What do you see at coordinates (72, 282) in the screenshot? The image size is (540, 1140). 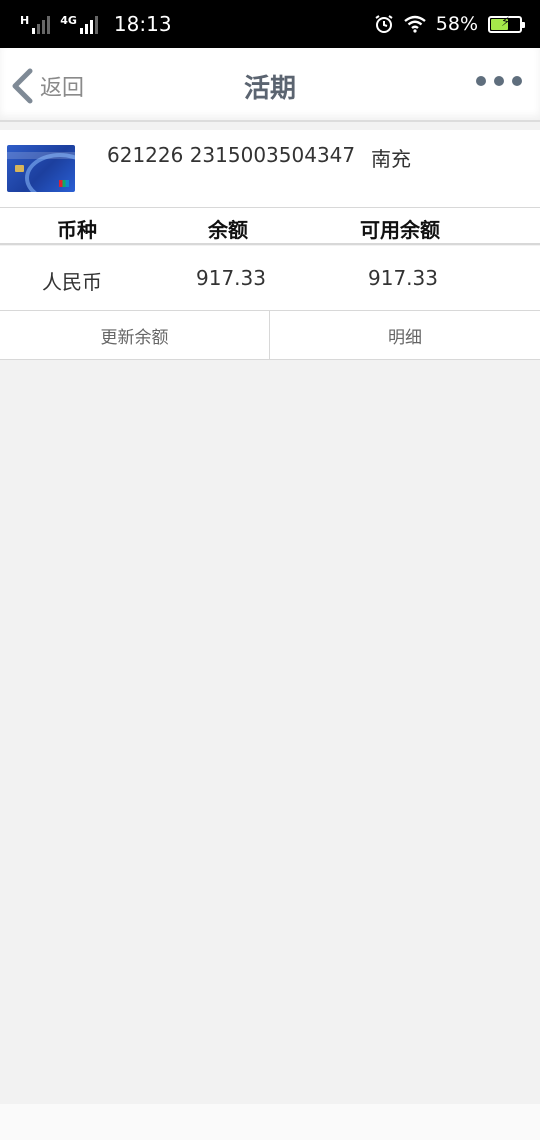 I see `cell-currency: 人民币` at bounding box center [72, 282].